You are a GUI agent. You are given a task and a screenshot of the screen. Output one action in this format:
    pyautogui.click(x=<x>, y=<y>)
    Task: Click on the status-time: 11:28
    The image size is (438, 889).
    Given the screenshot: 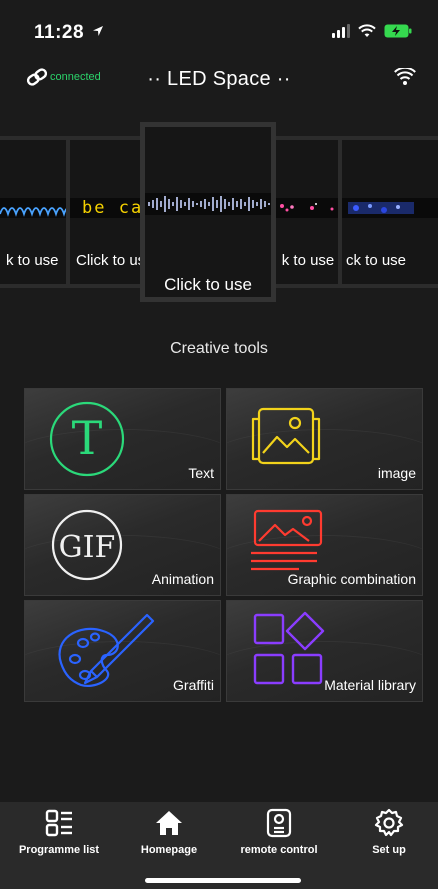 What is the action you would take?
    pyautogui.click(x=69, y=33)
    